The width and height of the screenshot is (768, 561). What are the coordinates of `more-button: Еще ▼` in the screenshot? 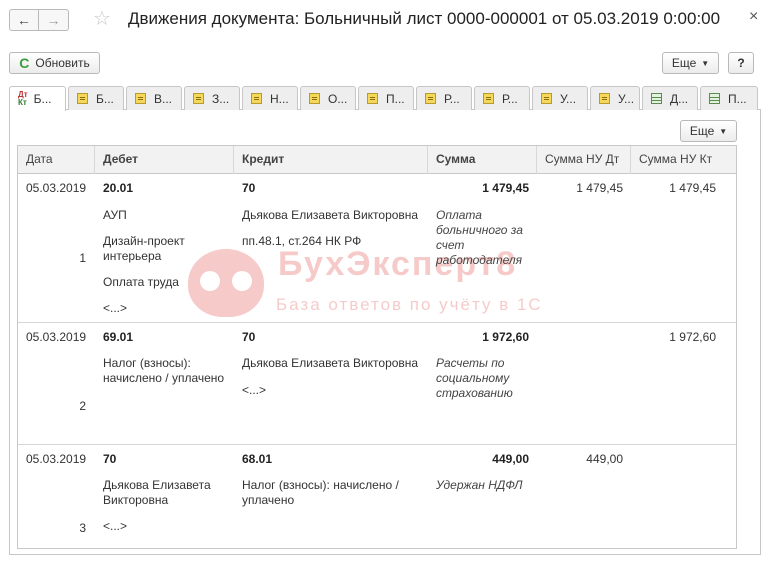 It's located at (690, 63).